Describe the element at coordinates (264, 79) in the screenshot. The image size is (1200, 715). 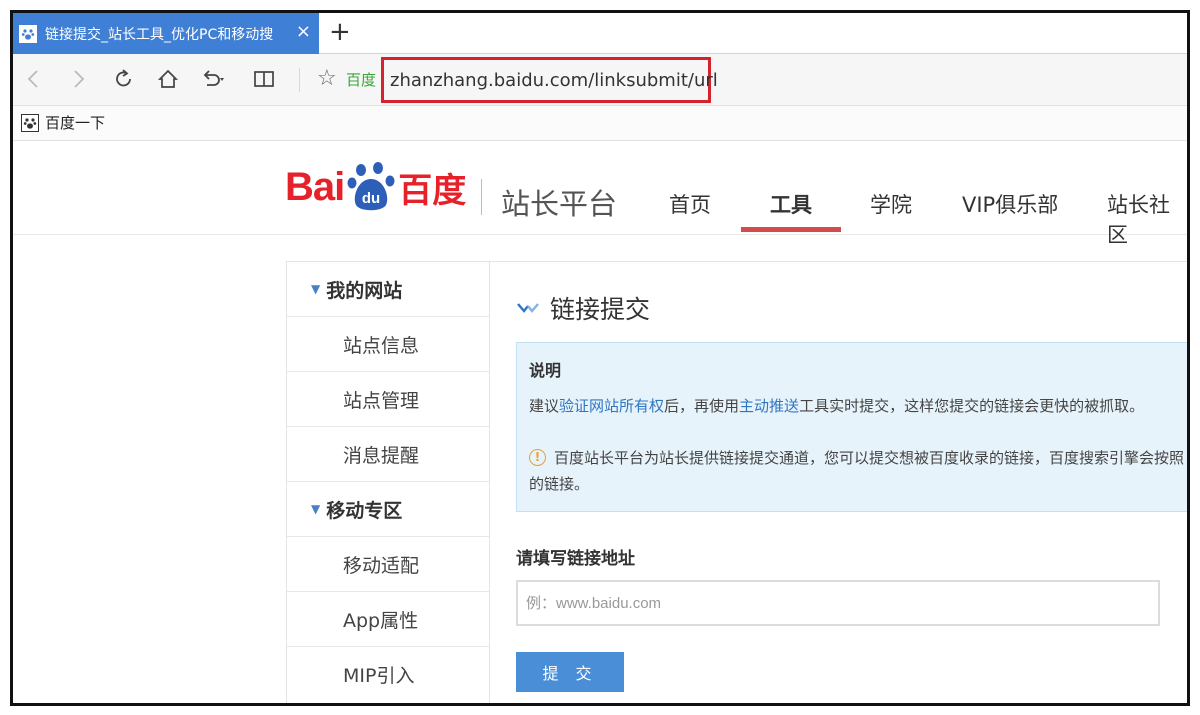
I see `reading-mode-icon` at that location.